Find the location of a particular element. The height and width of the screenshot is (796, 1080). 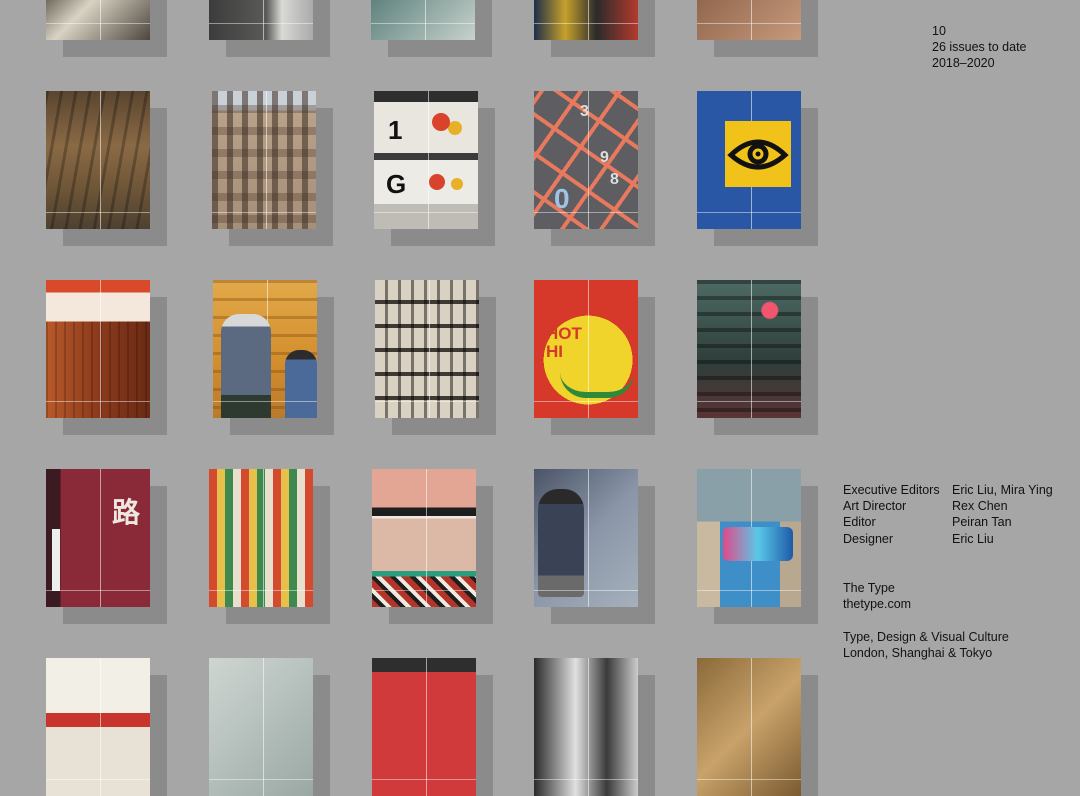

issue-years: 2018–2020 is located at coordinates (963, 63).